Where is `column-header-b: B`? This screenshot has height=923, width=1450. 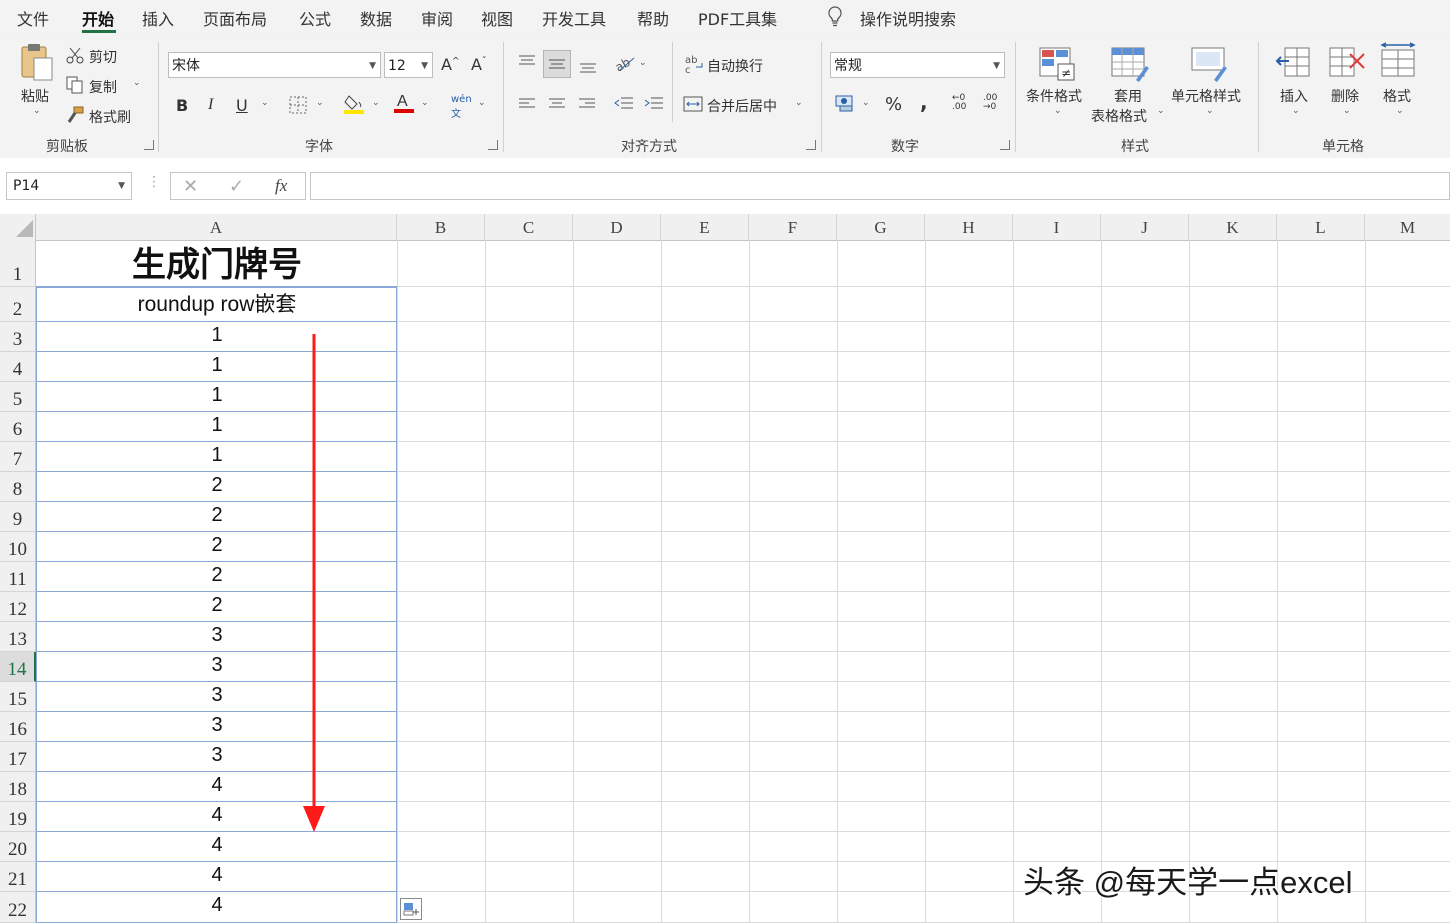
column-header-b: B is located at coordinates (441, 227).